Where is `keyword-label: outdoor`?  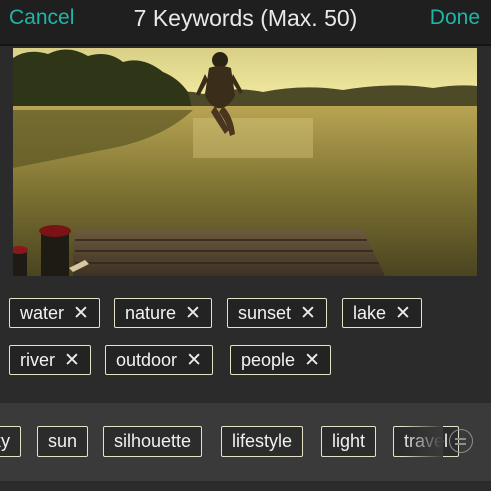
keyword-label: outdoor is located at coordinates (147, 359).